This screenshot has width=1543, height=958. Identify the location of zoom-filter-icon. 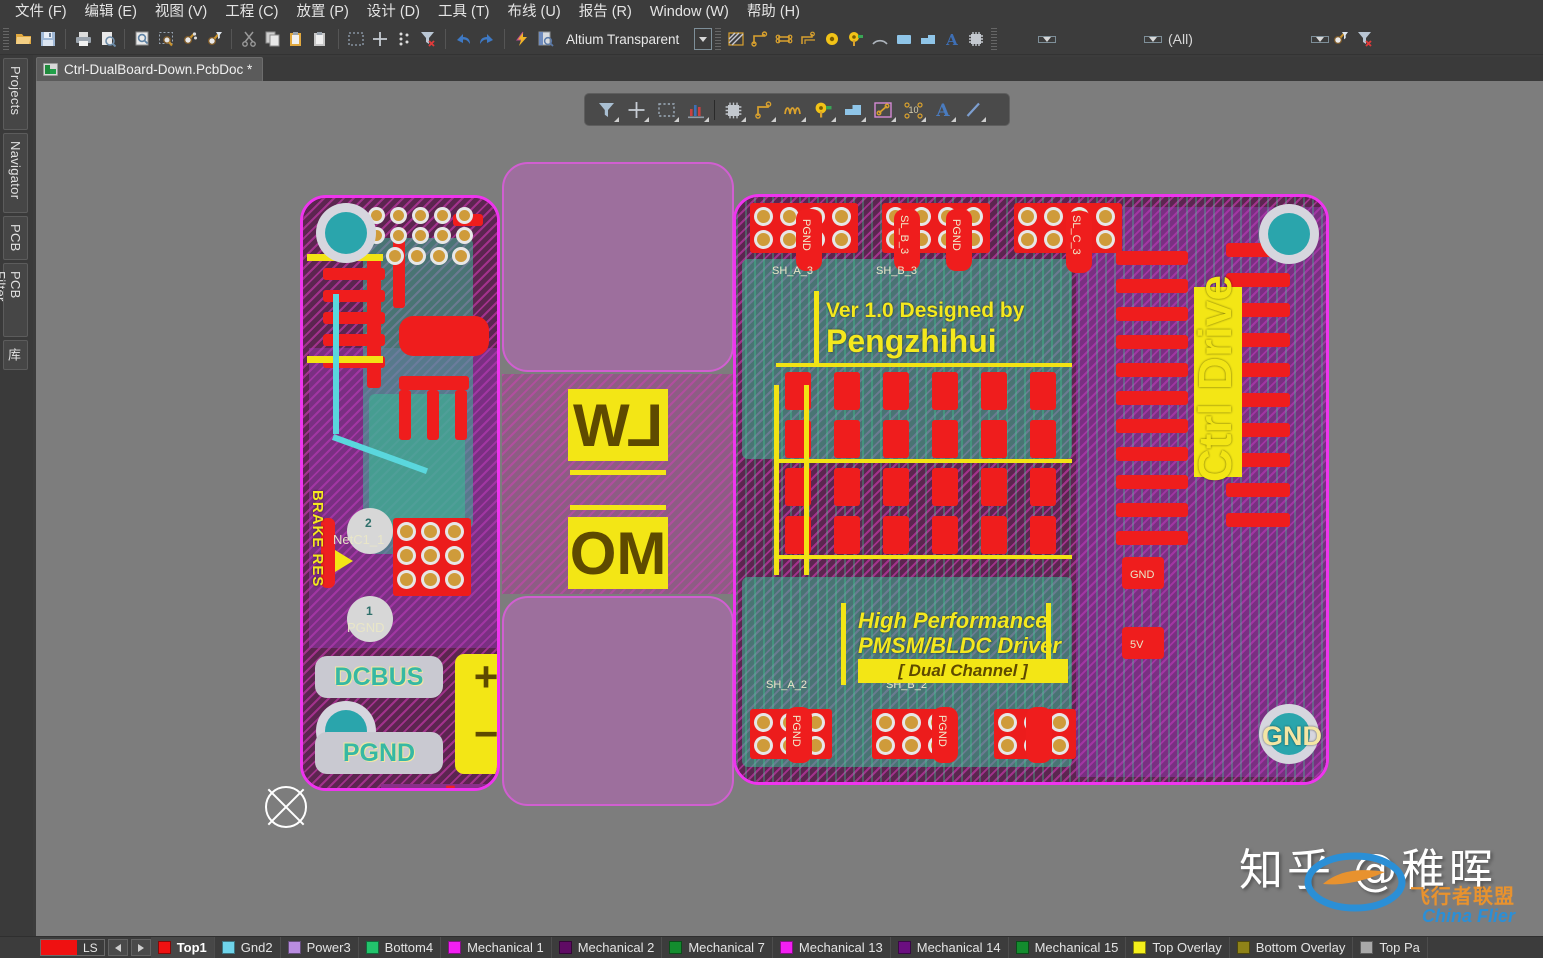
(214, 39).